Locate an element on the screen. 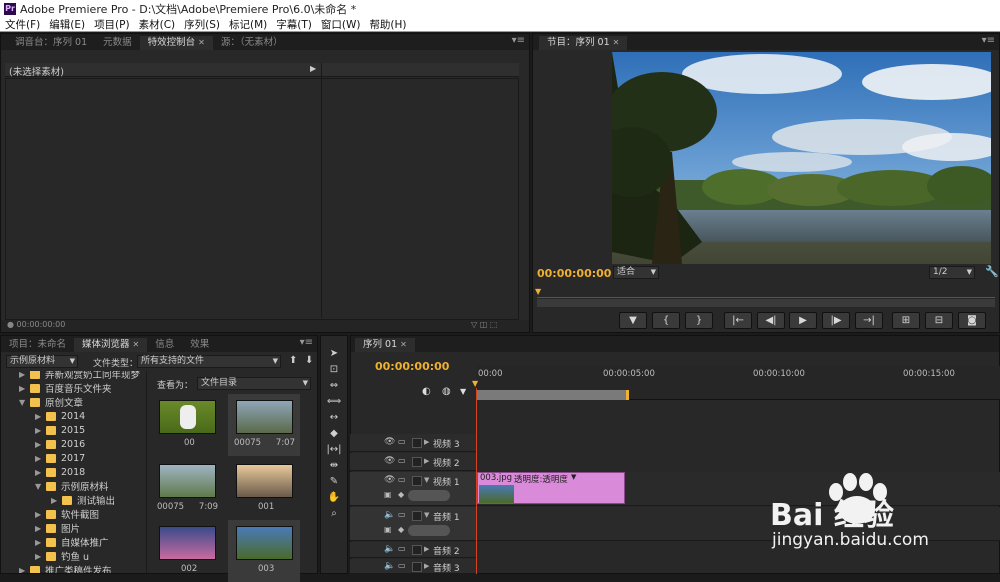 This screenshot has width=1000, height=582. program-zoom-bar is located at coordinates (766, 303).